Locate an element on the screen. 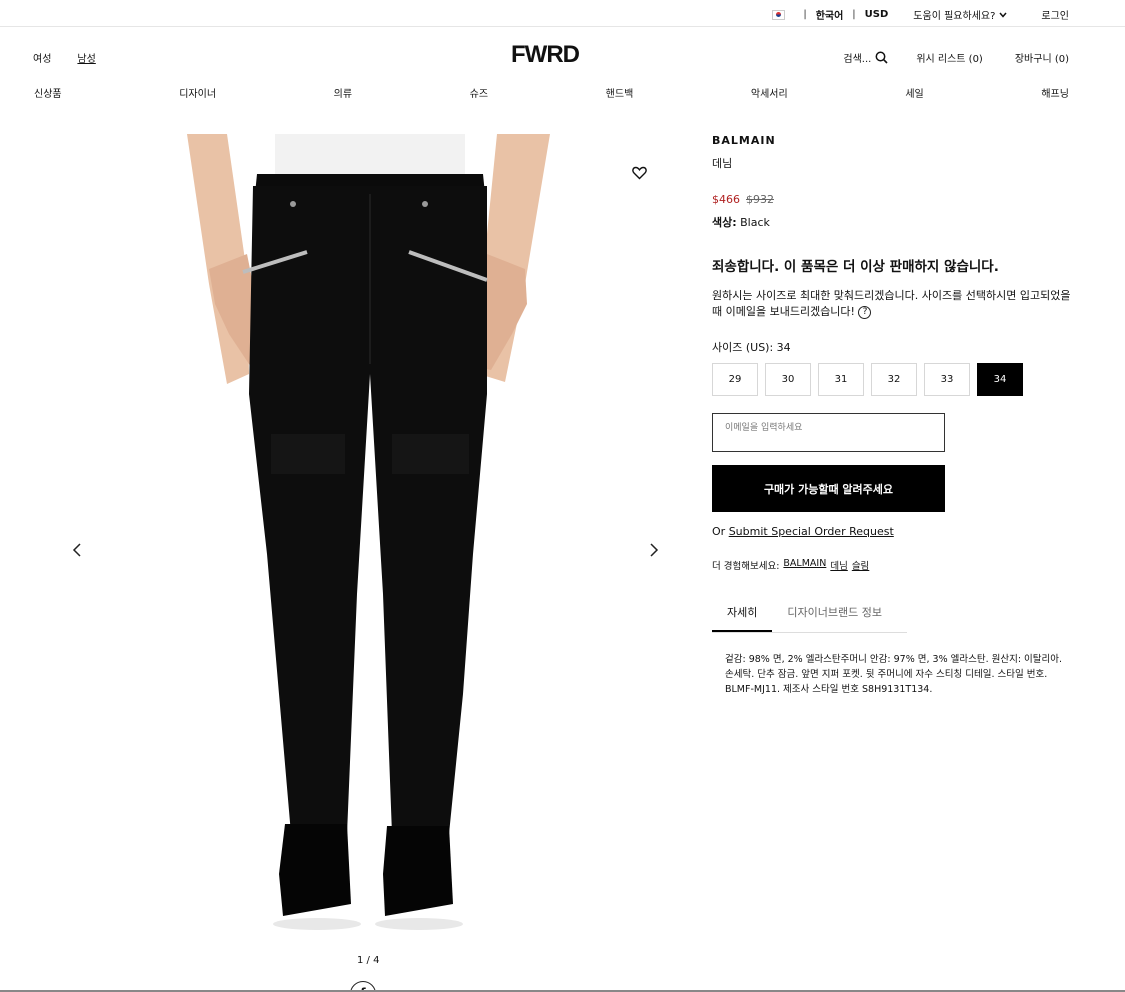 The image size is (1125, 992). category-nav: 신상품 디자이너 의류 슈즈 핸드백 악세서리 세일 해프닝 is located at coordinates (551, 92).